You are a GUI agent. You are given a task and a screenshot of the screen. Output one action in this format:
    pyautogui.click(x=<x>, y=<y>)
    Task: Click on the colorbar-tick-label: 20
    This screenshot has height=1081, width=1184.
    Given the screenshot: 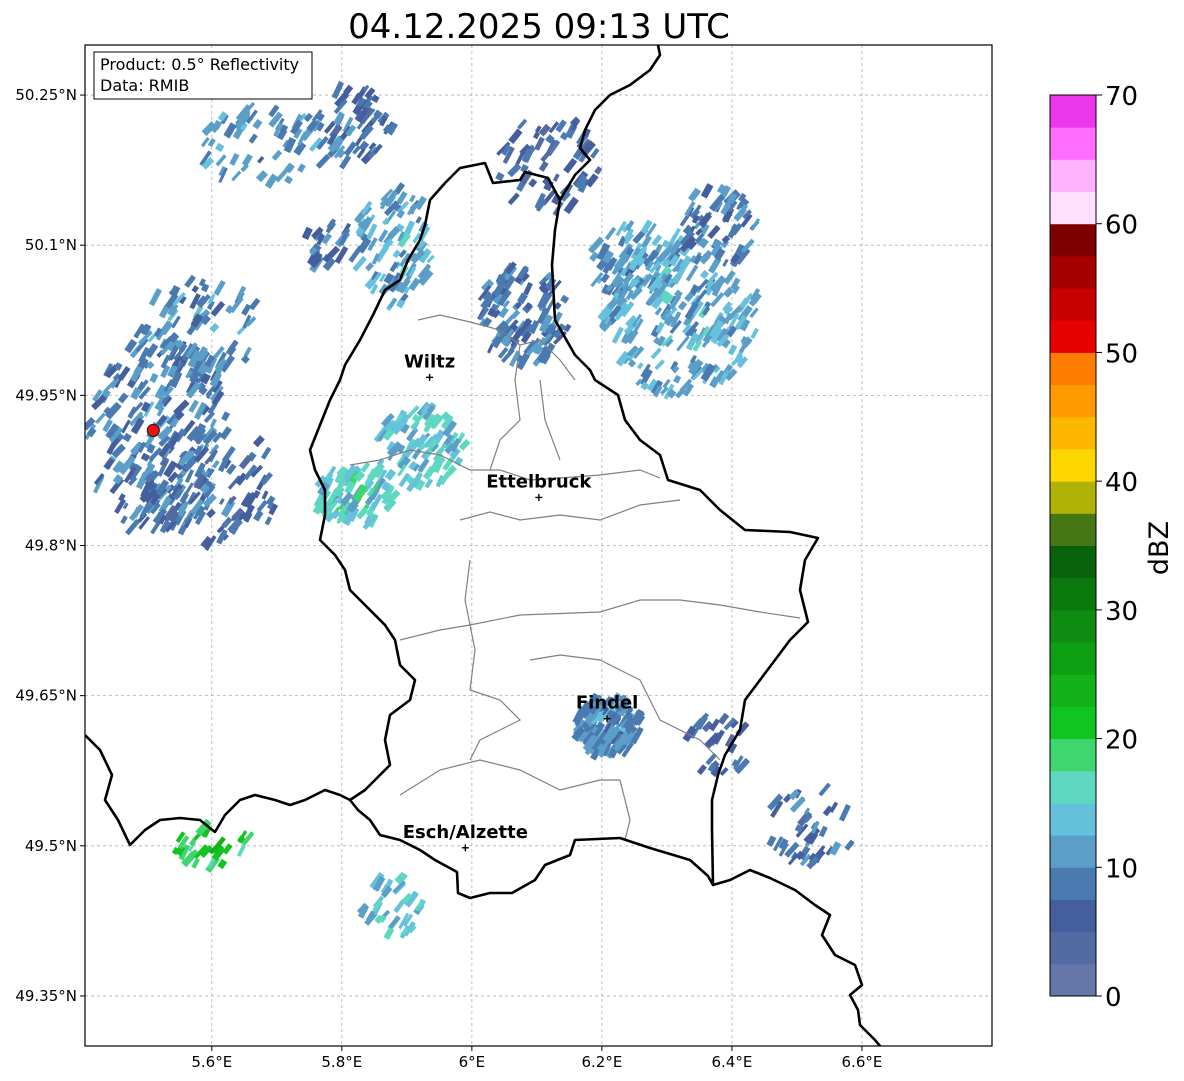 What is the action you would take?
    pyautogui.click(x=1121, y=741)
    